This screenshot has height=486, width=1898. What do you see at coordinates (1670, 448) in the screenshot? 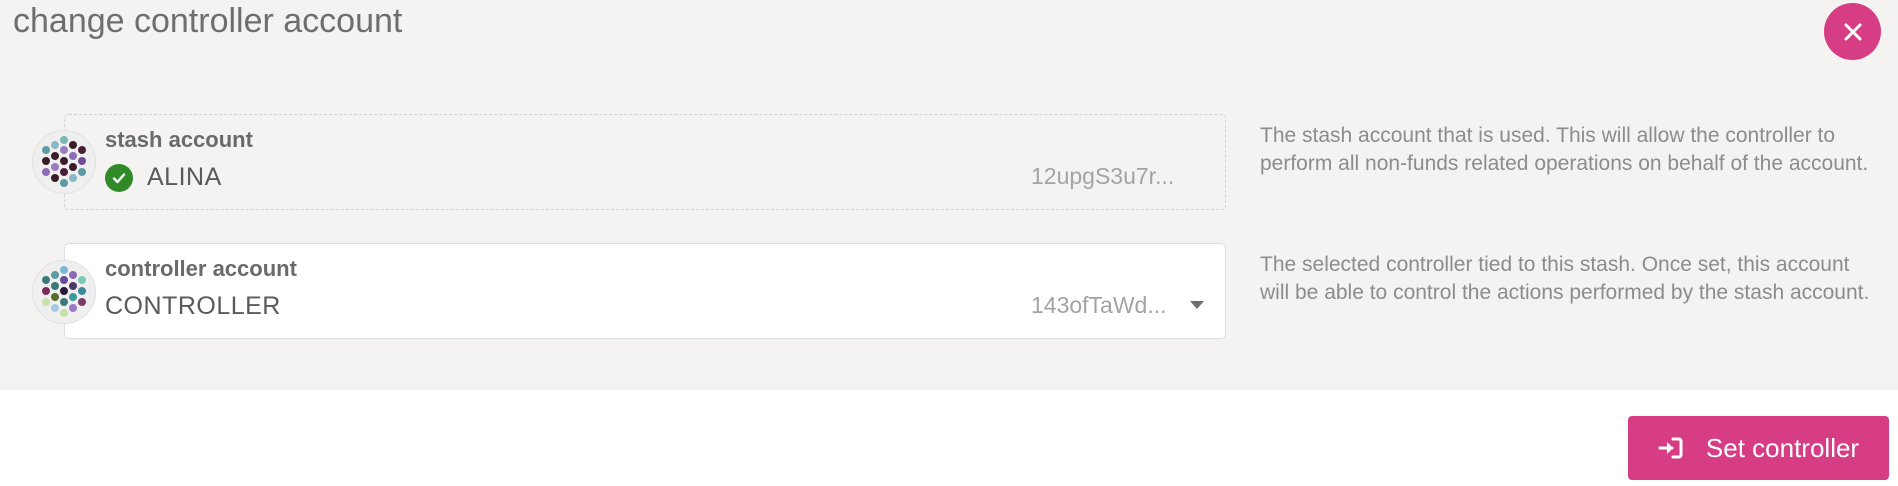
I see `sign-in-icon` at bounding box center [1670, 448].